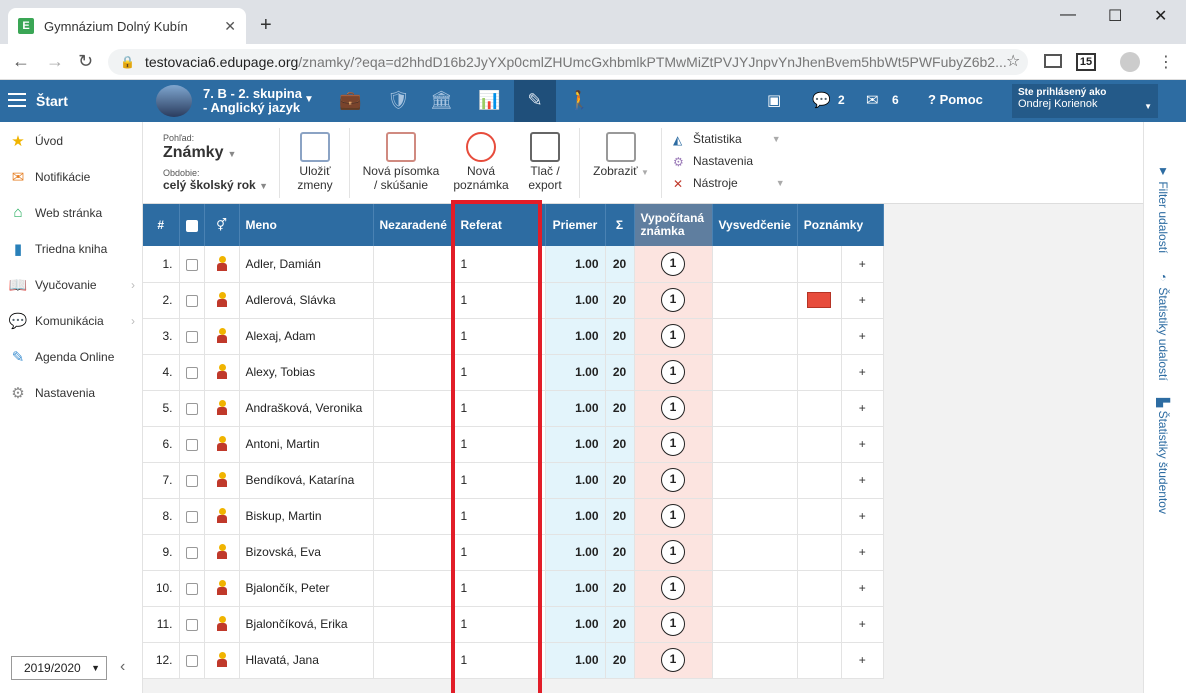 The height and width of the screenshot is (693, 1186). What do you see at coordinates (1163, 456) in the screenshot?
I see `student-stats-link: ▙ Štatistiky študentov` at bounding box center [1163, 456].